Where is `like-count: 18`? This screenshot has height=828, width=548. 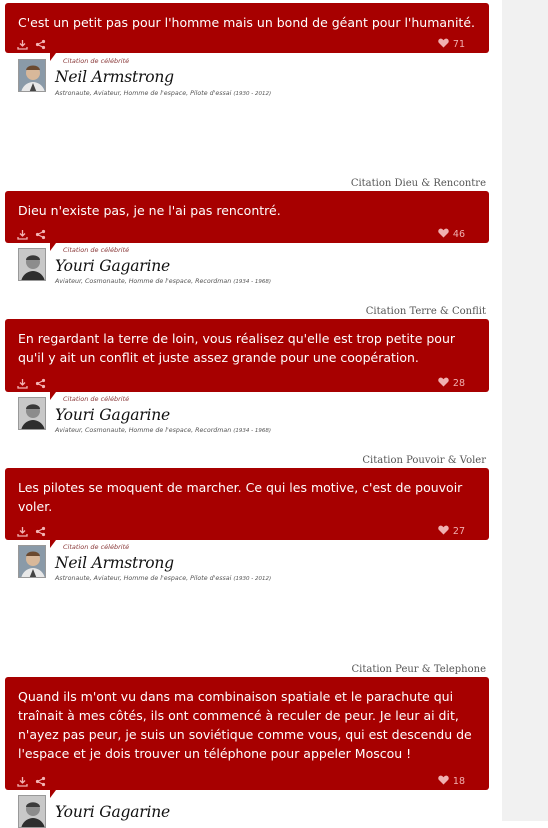 like-count: 18 is located at coordinates (458, 781).